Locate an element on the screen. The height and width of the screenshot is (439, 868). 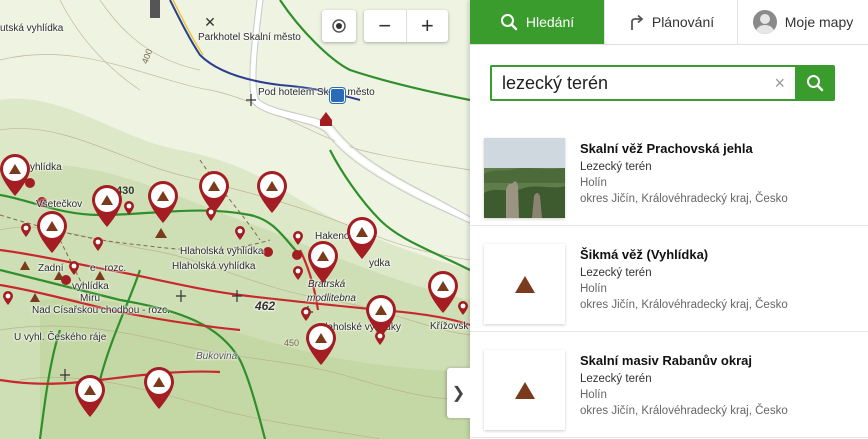
collapse-panel-button: ❯ is located at coordinates (458, 393).